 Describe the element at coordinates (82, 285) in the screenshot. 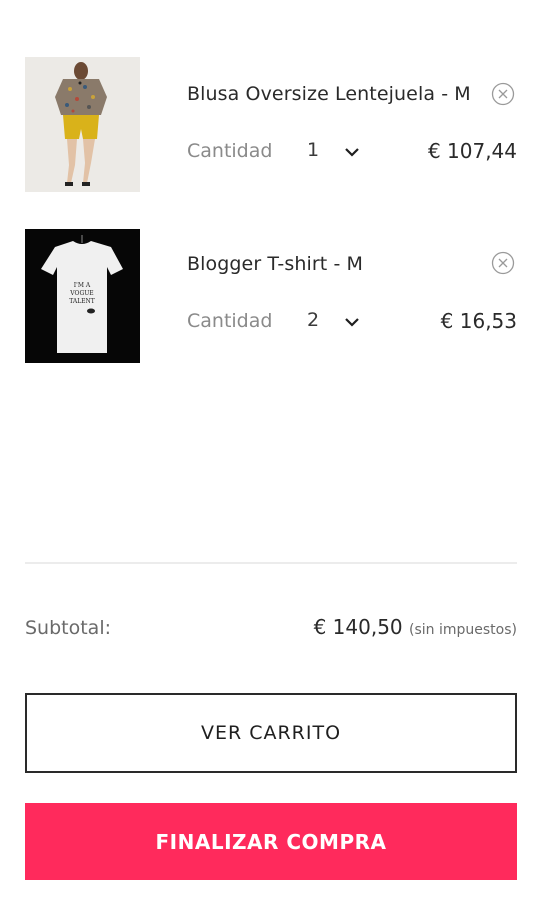

I see `svg-text: I'M A` at that location.